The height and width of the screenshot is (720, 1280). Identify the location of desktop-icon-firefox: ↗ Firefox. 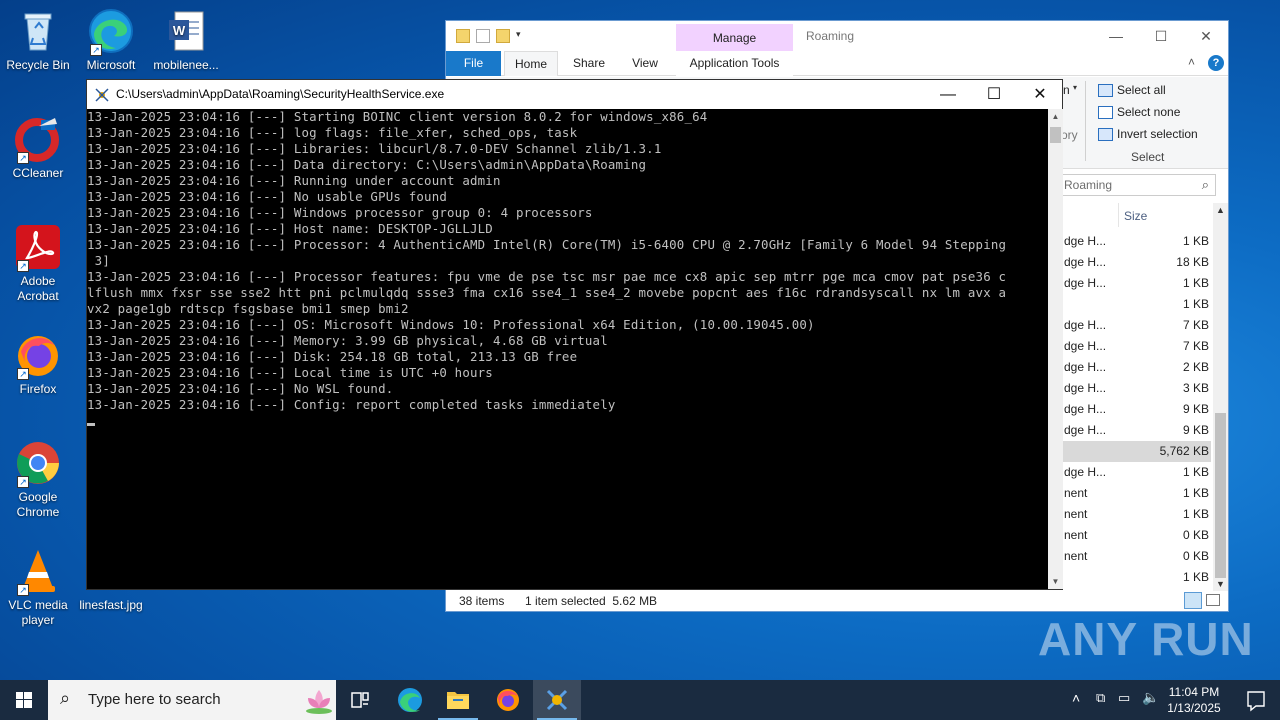
(38, 364).